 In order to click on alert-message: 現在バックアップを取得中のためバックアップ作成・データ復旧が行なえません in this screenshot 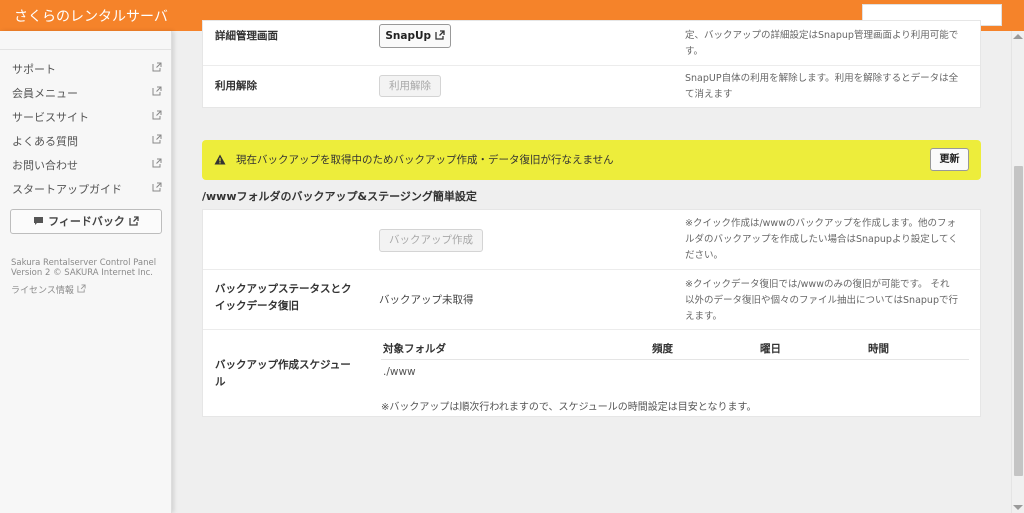, I will do `click(425, 160)`.